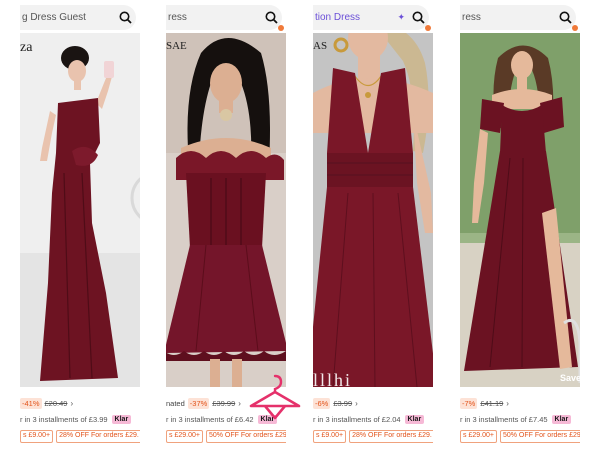  What do you see at coordinates (356, 17) in the screenshot?
I see `search-query: tion Dress` at bounding box center [356, 17].